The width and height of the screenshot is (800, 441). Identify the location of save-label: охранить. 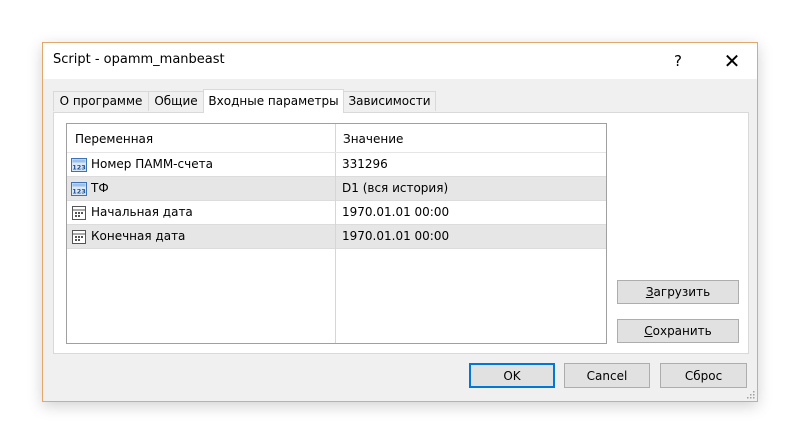
(682, 331).